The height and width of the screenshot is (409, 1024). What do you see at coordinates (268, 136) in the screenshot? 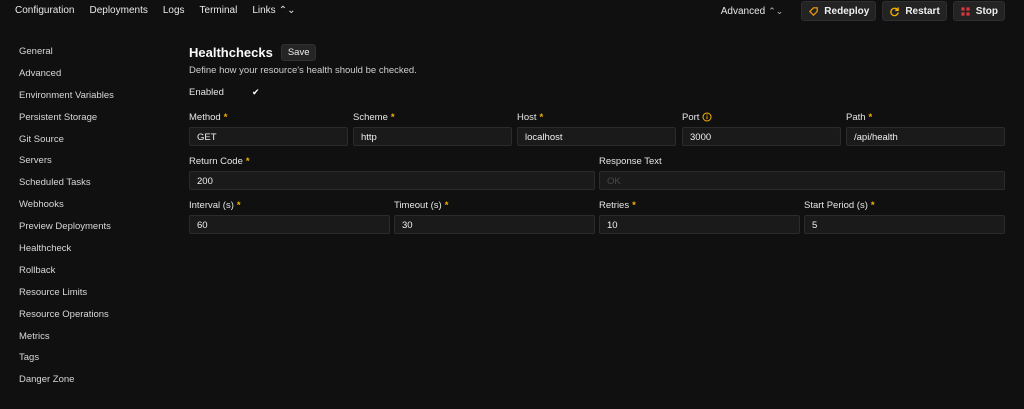
I see `method-input: GET` at bounding box center [268, 136].